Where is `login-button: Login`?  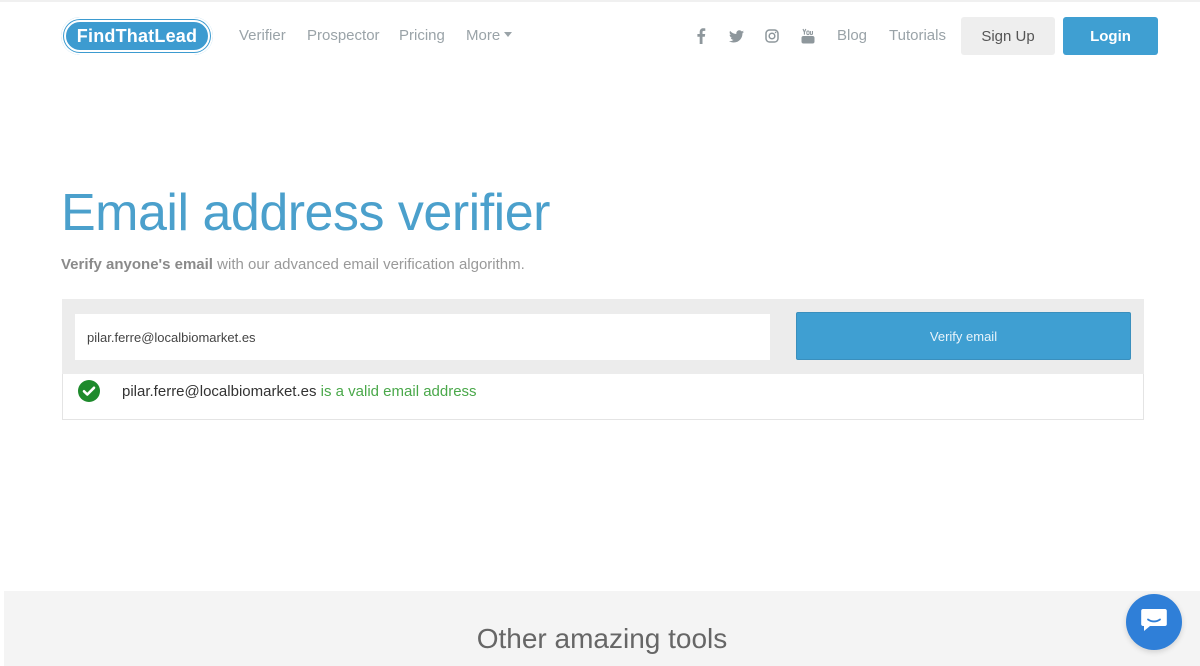 login-button: Login is located at coordinates (1110, 36).